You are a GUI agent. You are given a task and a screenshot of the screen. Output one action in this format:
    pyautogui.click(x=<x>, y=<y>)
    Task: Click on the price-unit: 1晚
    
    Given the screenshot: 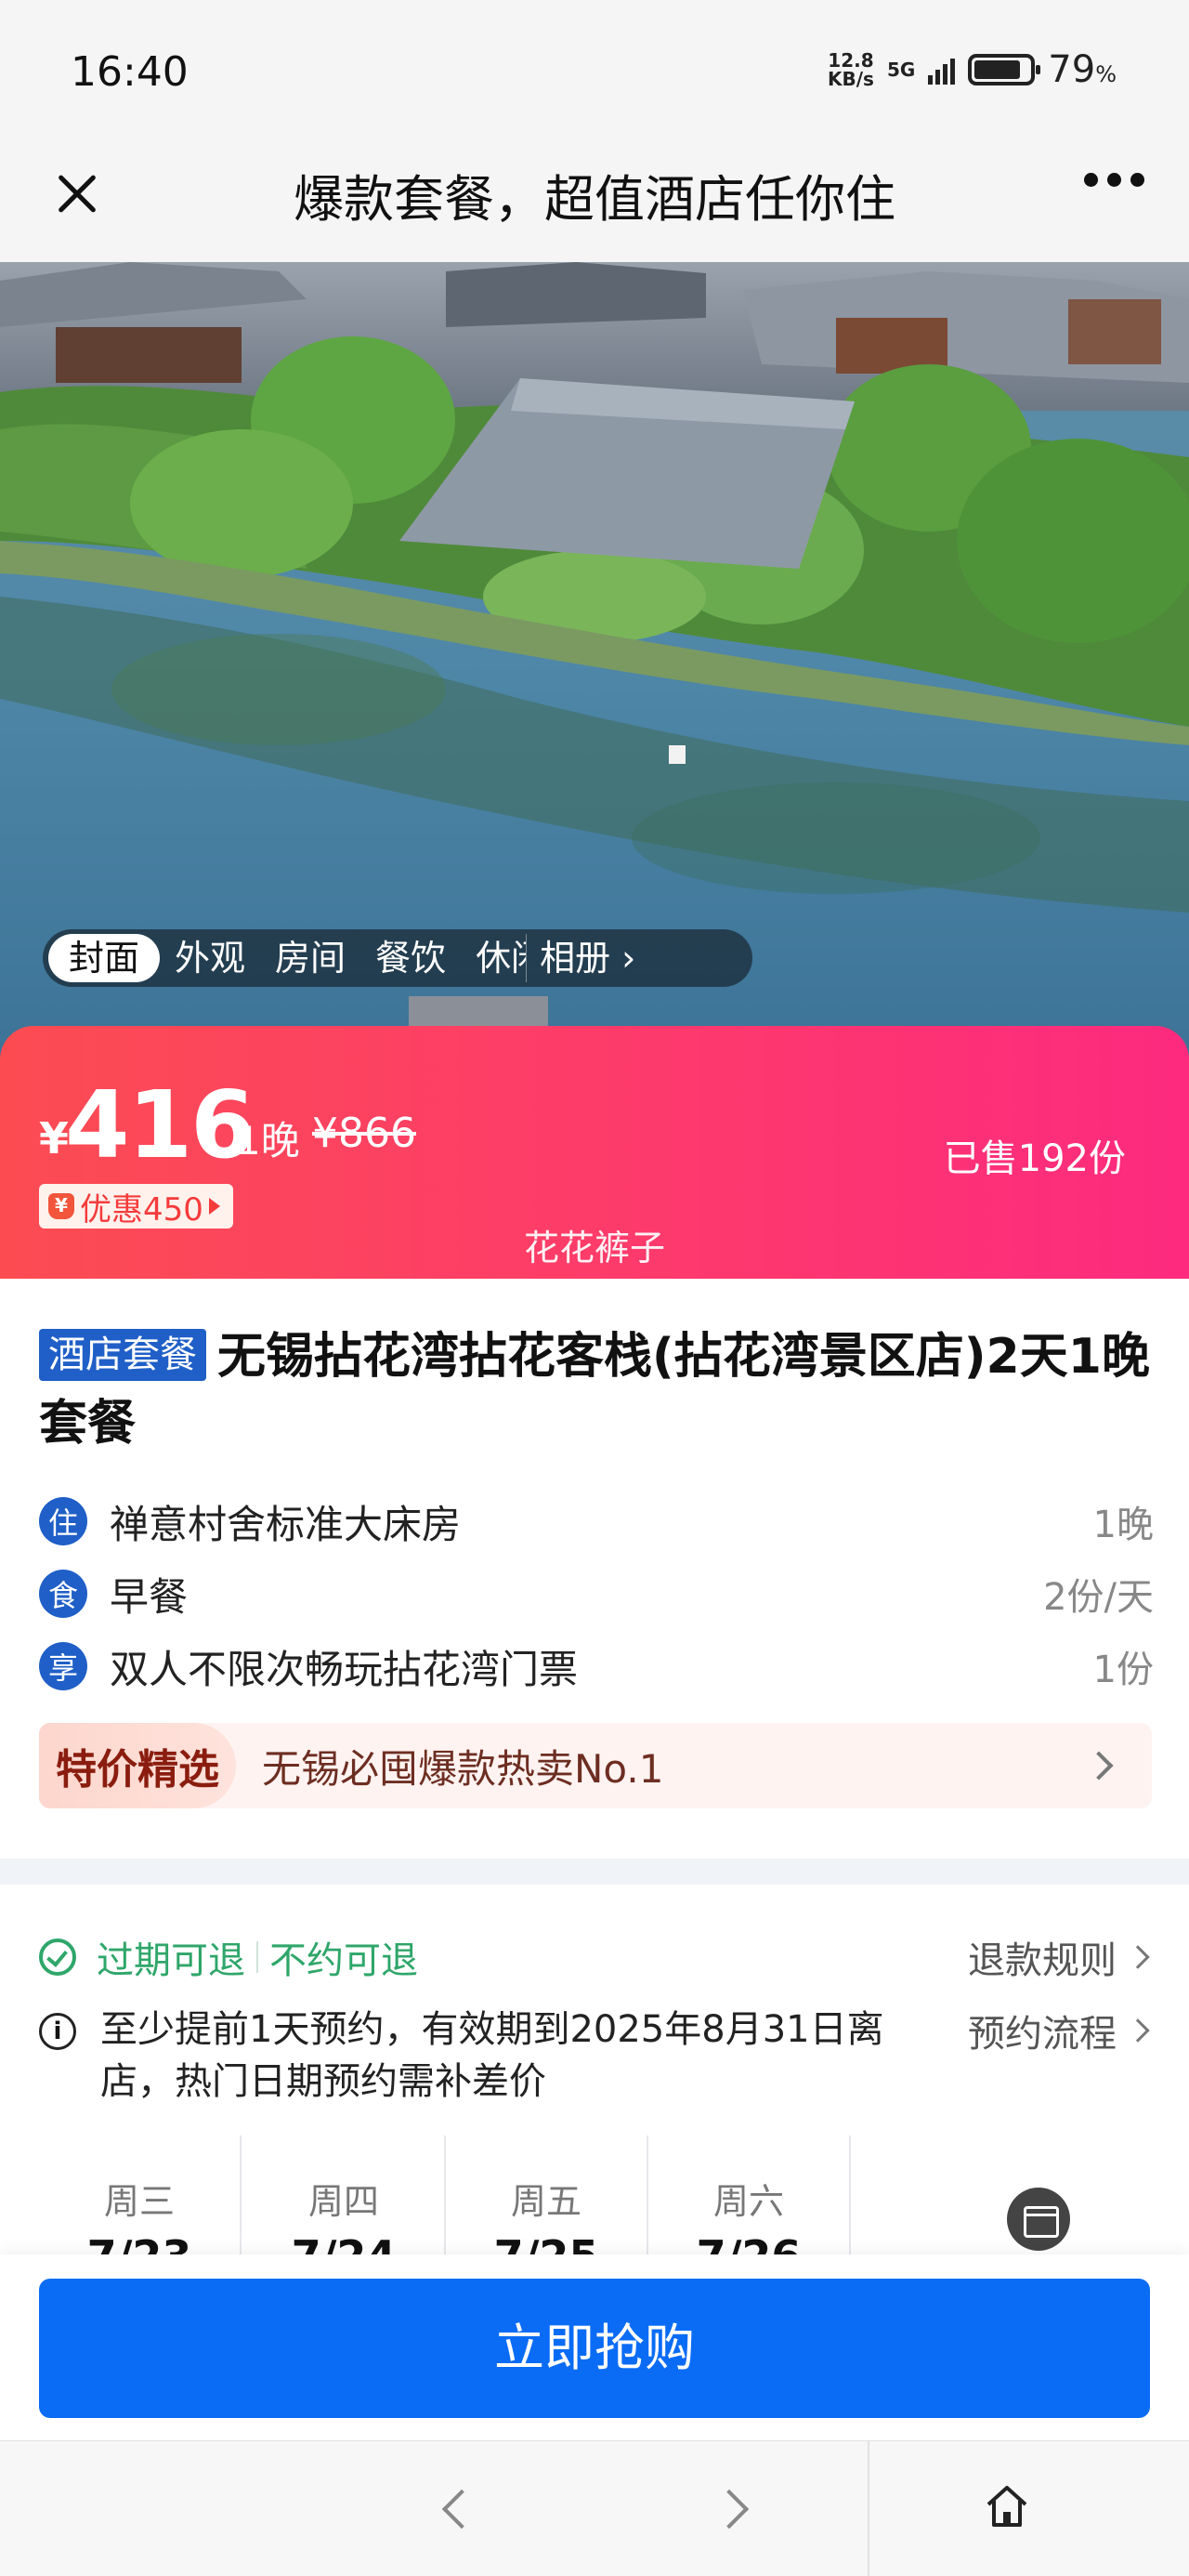 What is the action you would take?
    pyautogui.click(x=268, y=1140)
    